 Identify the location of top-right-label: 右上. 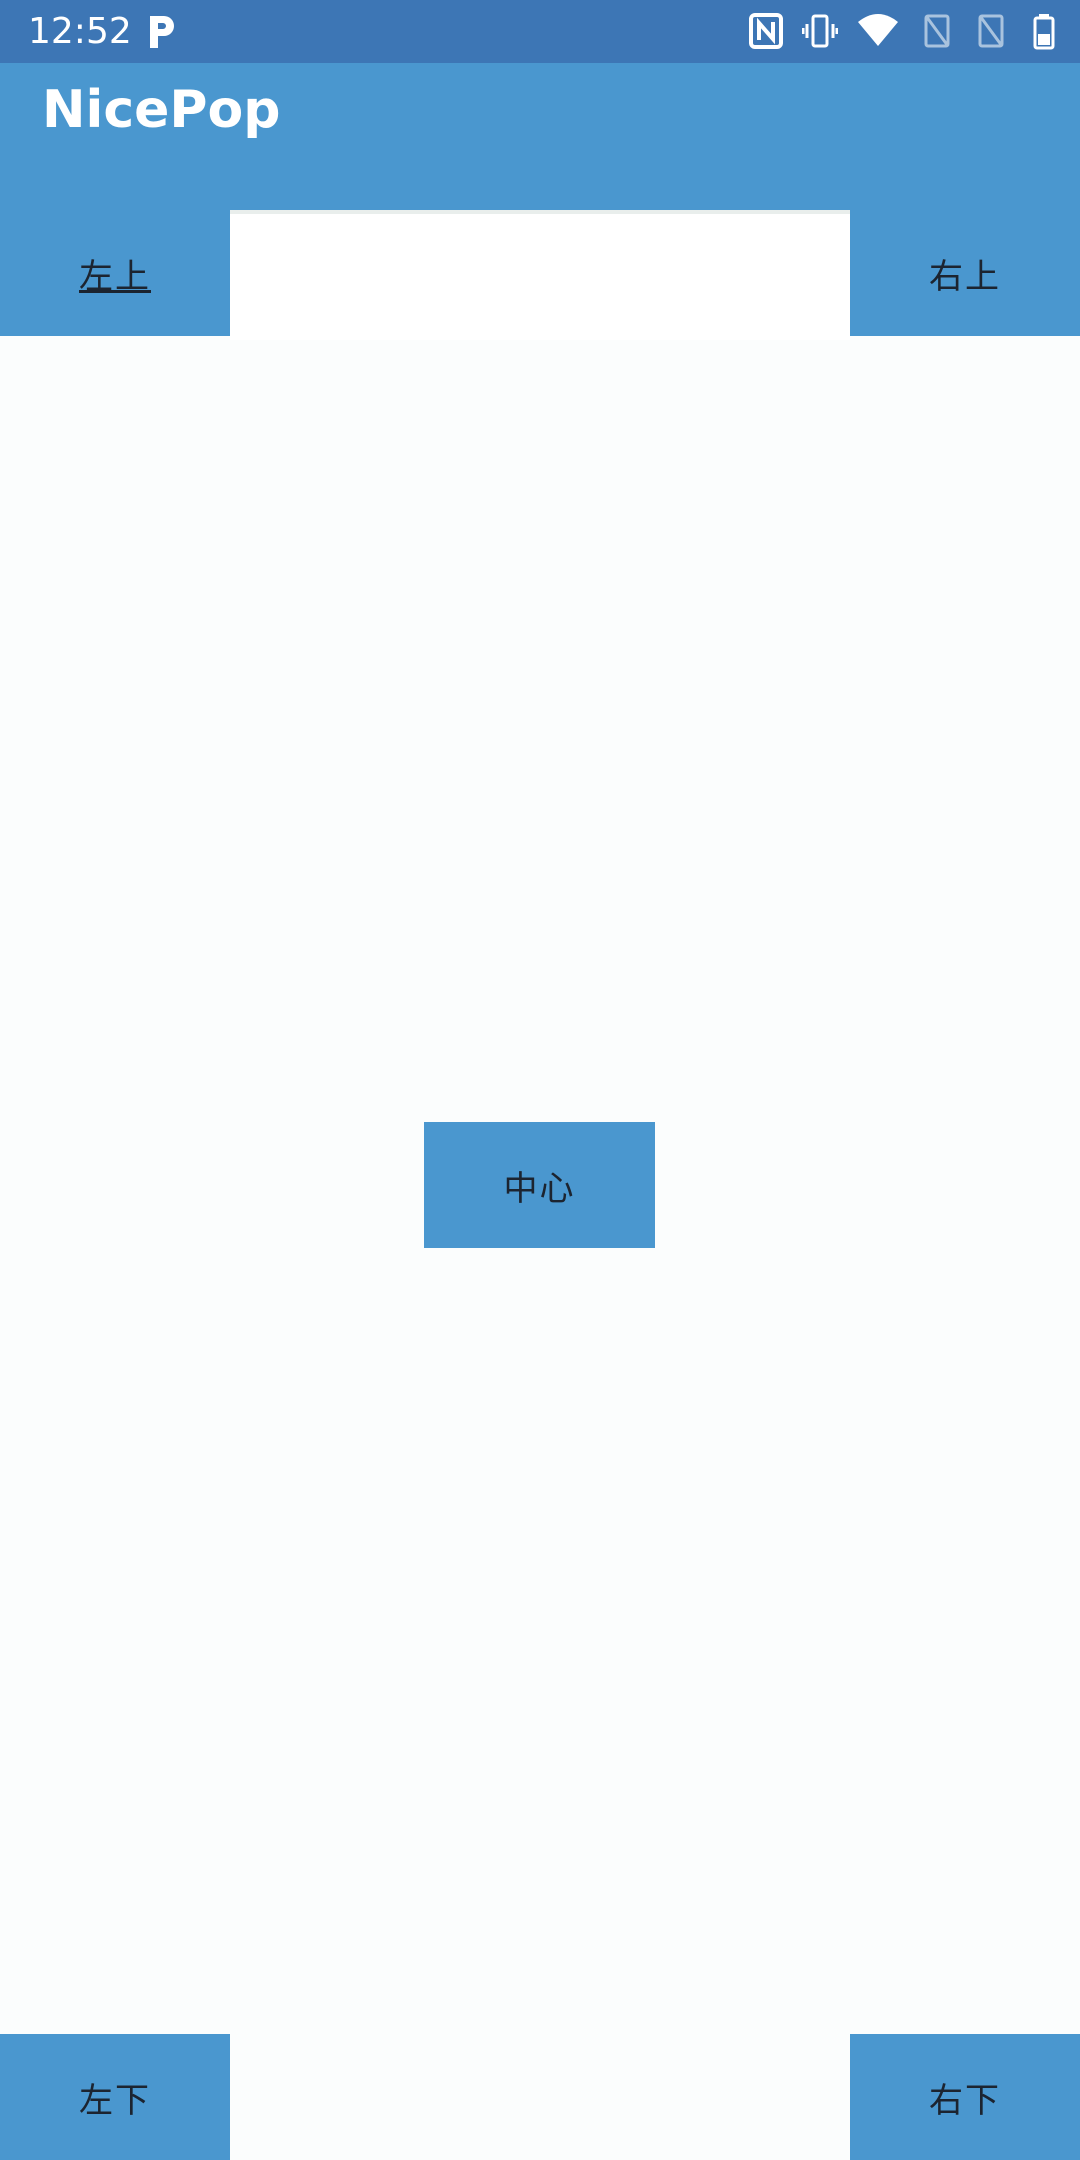
(965, 276).